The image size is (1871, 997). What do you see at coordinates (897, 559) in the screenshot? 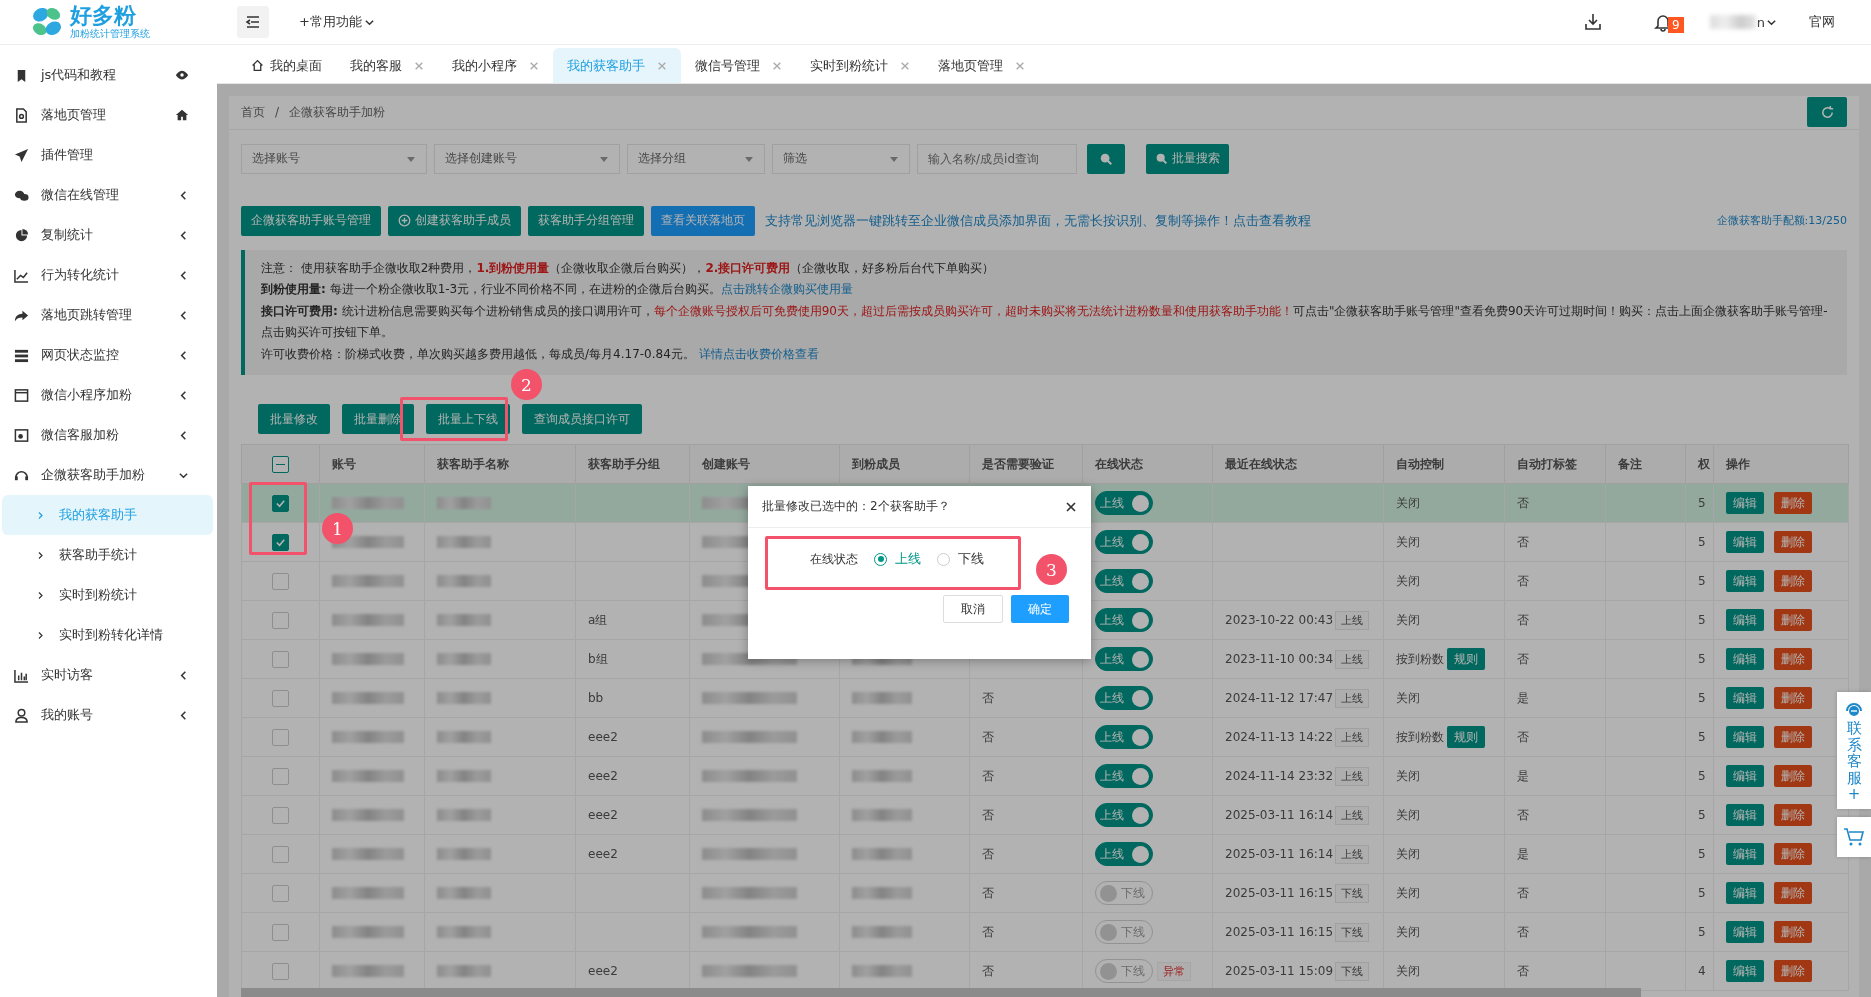
I see `radio-option: 上线` at bounding box center [897, 559].